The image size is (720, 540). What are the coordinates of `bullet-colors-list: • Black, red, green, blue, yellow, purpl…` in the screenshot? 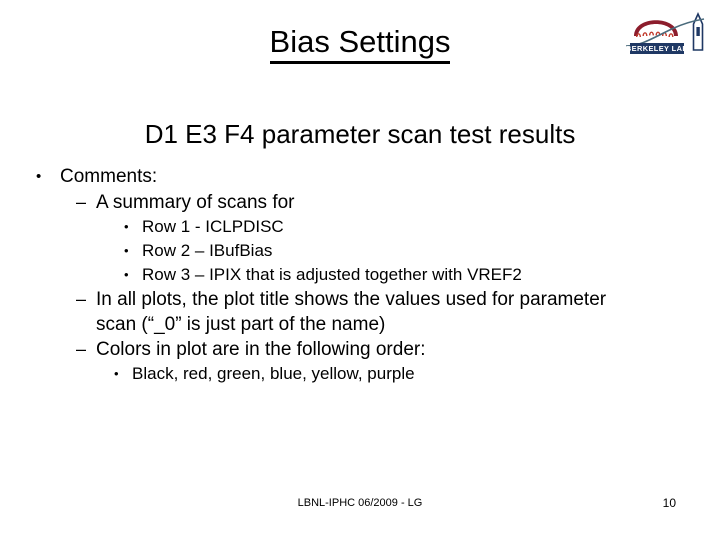 It's located at (350, 374).